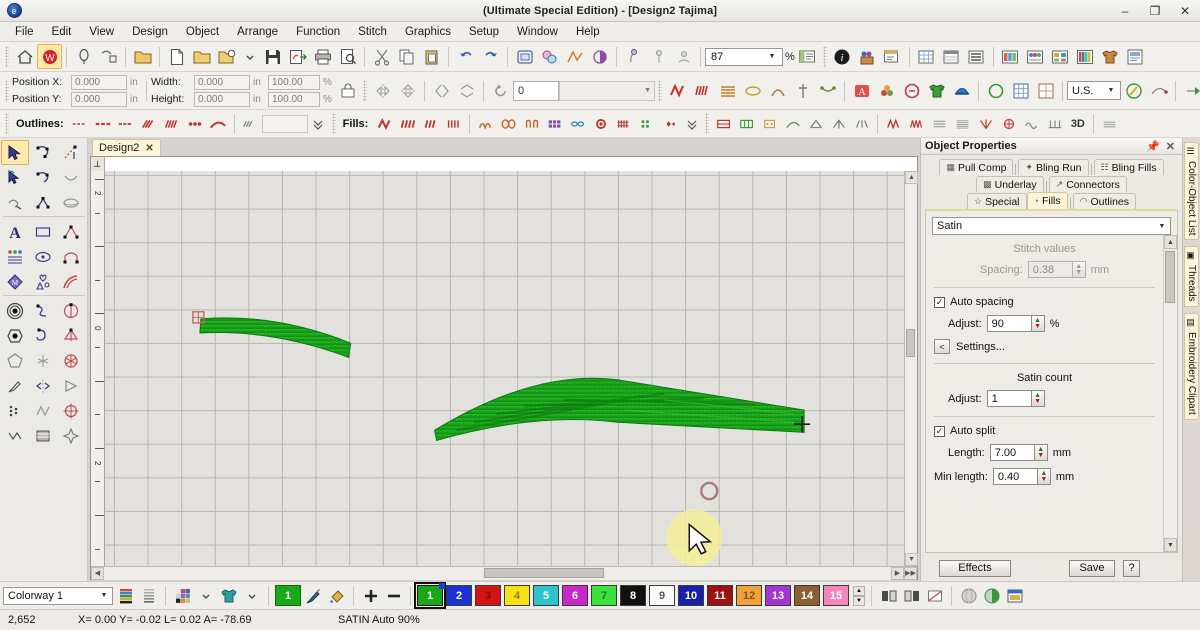  I want to click on fill-type-select: Satin ▼, so click(1051, 226).